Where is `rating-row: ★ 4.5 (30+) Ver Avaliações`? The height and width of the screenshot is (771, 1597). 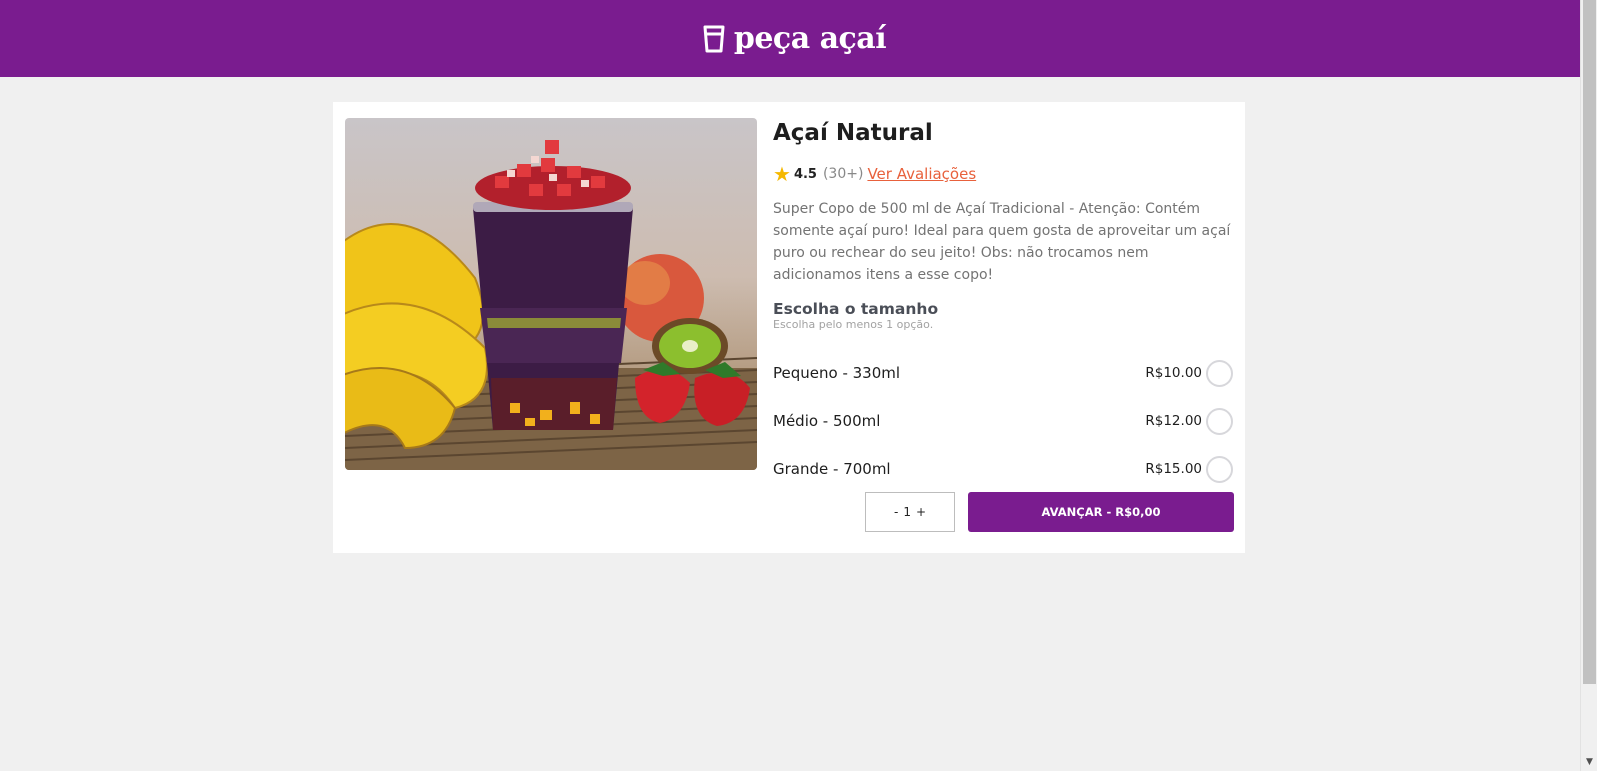 rating-row: ★ 4.5 (30+) Ver Avaliações is located at coordinates (1003, 174).